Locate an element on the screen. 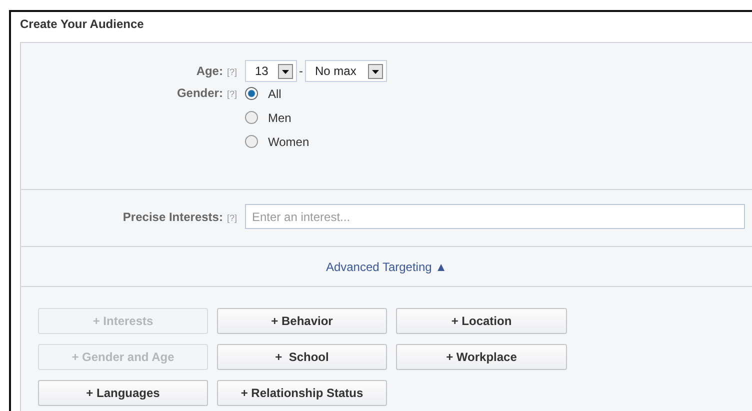 The image size is (752, 411). dropdown: No max is located at coordinates (346, 71).